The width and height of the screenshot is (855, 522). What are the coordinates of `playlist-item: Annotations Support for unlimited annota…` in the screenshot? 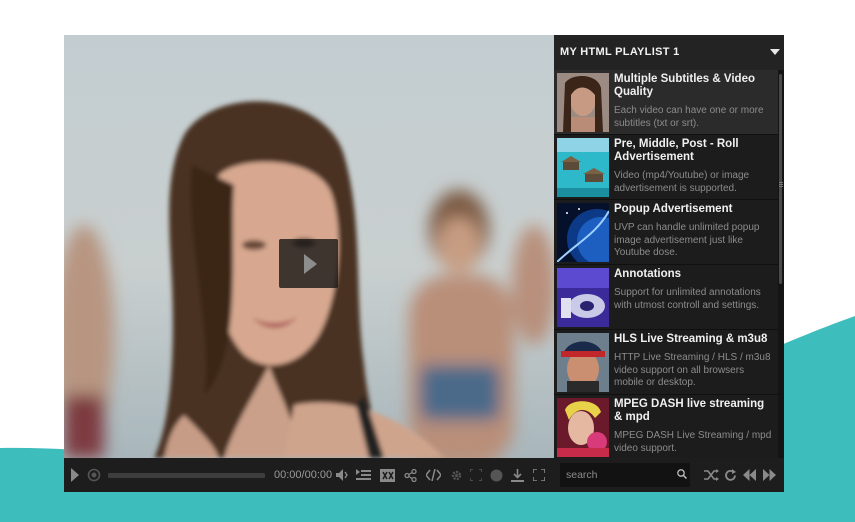 It's located at (666, 297).